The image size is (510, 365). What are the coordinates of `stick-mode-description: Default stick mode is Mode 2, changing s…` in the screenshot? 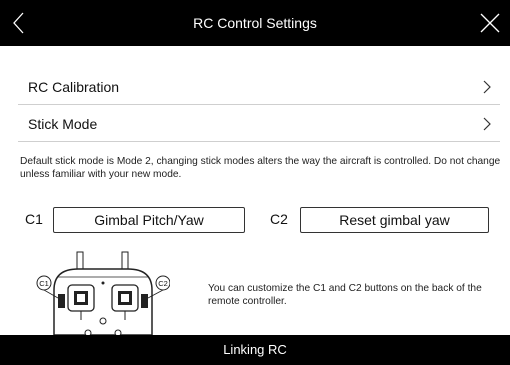 It's located at (260, 168).